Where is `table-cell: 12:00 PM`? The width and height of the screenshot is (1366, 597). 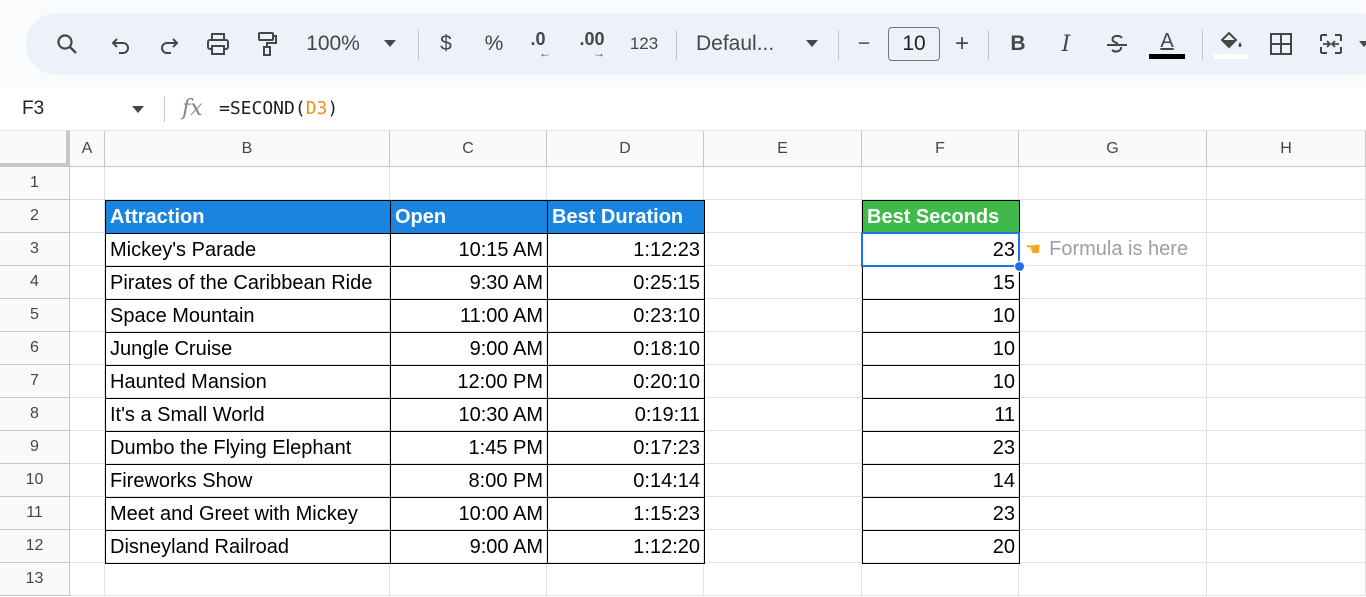 table-cell: 12:00 PM is located at coordinates (469, 382).